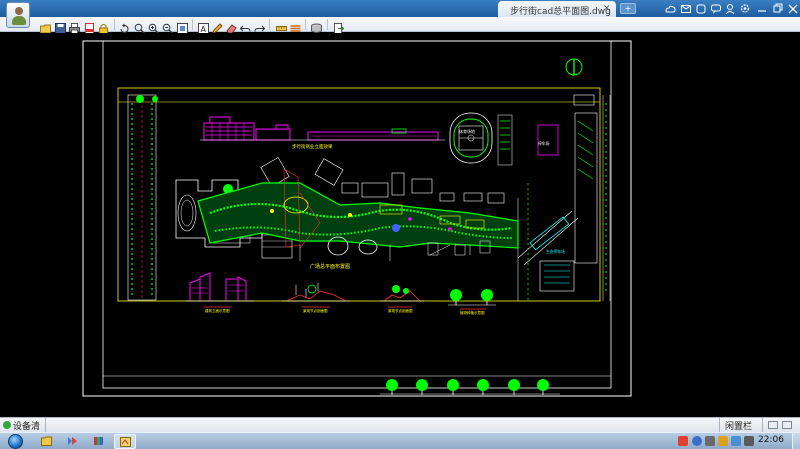  I want to click on plaza-plan-label: 广场总平面布置图, so click(330, 266).